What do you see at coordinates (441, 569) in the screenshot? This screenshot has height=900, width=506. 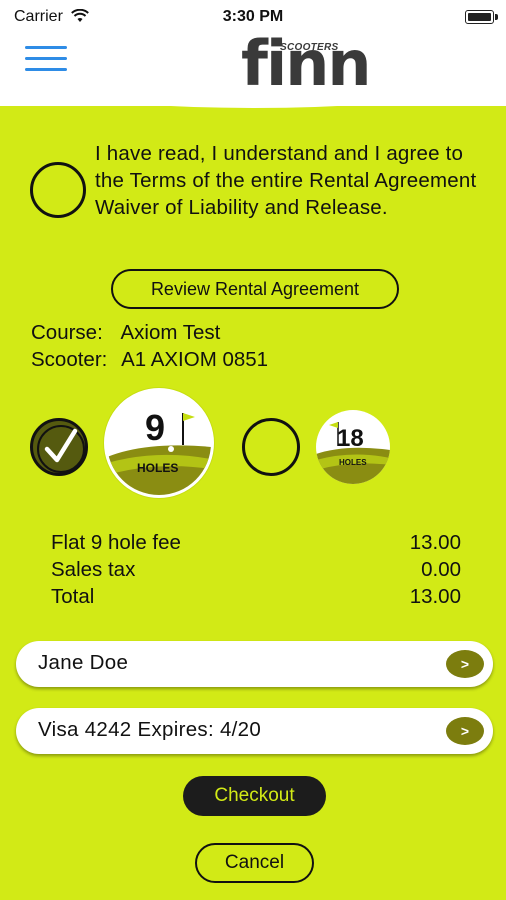 I see `fee-amount: 0.00` at bounding box center [441, 569].